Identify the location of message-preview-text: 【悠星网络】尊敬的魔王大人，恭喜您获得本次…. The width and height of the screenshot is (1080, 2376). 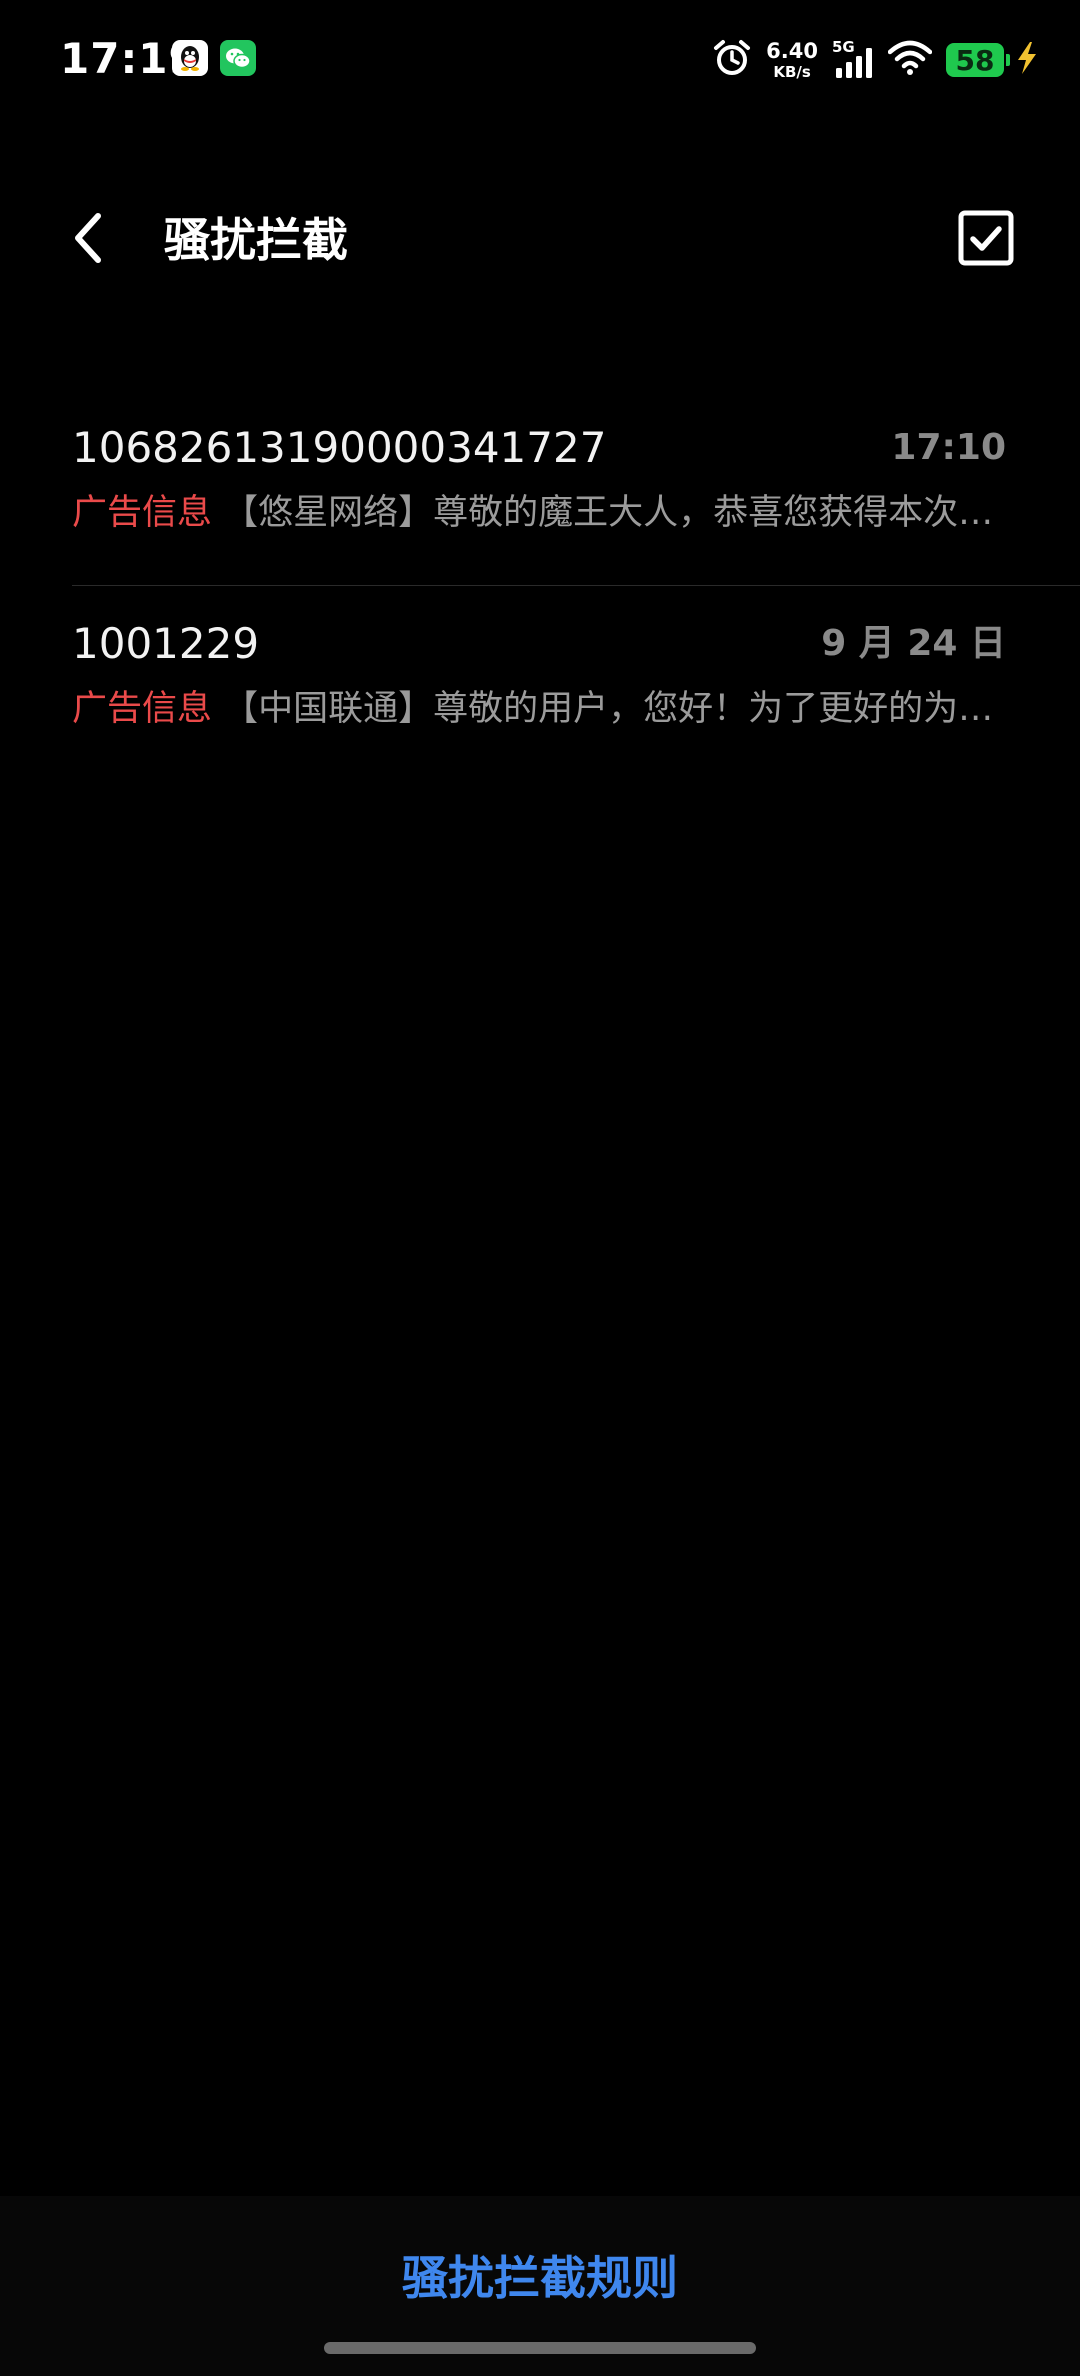
(608, 513).